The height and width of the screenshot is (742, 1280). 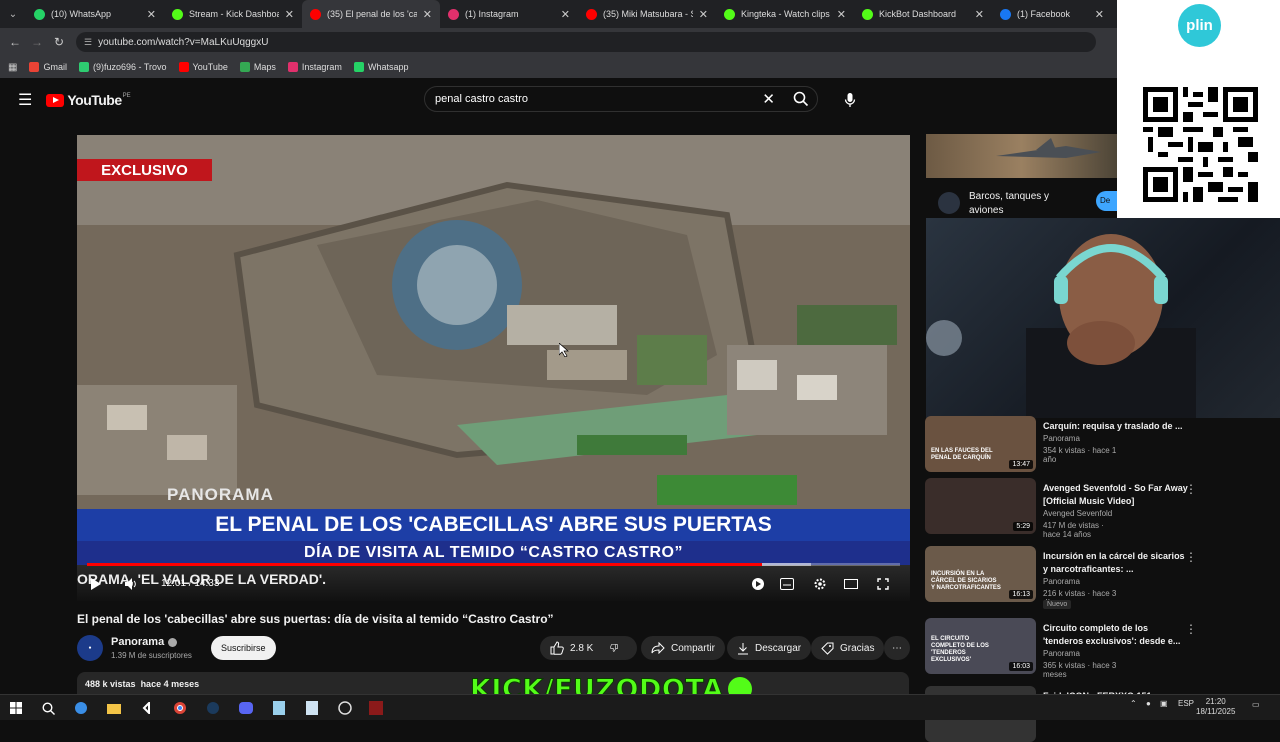 What do you see at coordinates (180, 708) in the screenshot?
I see `chrome-icon` at bounding box center [180, 708].